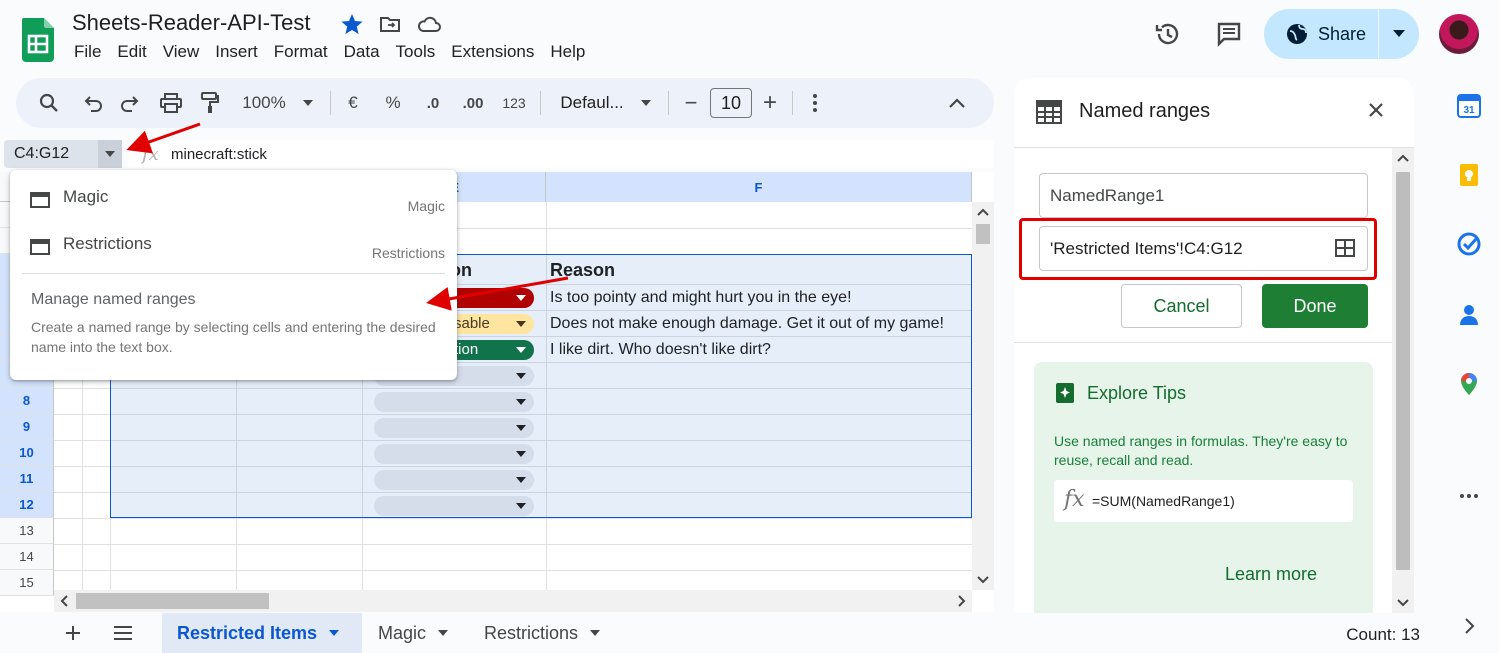  What do you see at coordinates (172, 601) in the screenshot?
I see `horizontal-scroll-thumb` at bounding box center [172, 601].